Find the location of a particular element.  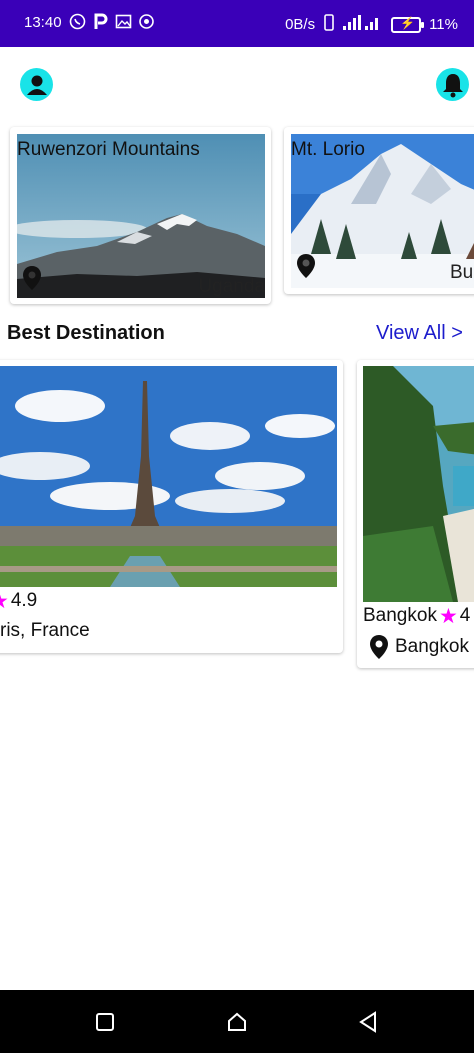

status-right: 0B/s ⚡ 11% is located at coordinates (371, 24).